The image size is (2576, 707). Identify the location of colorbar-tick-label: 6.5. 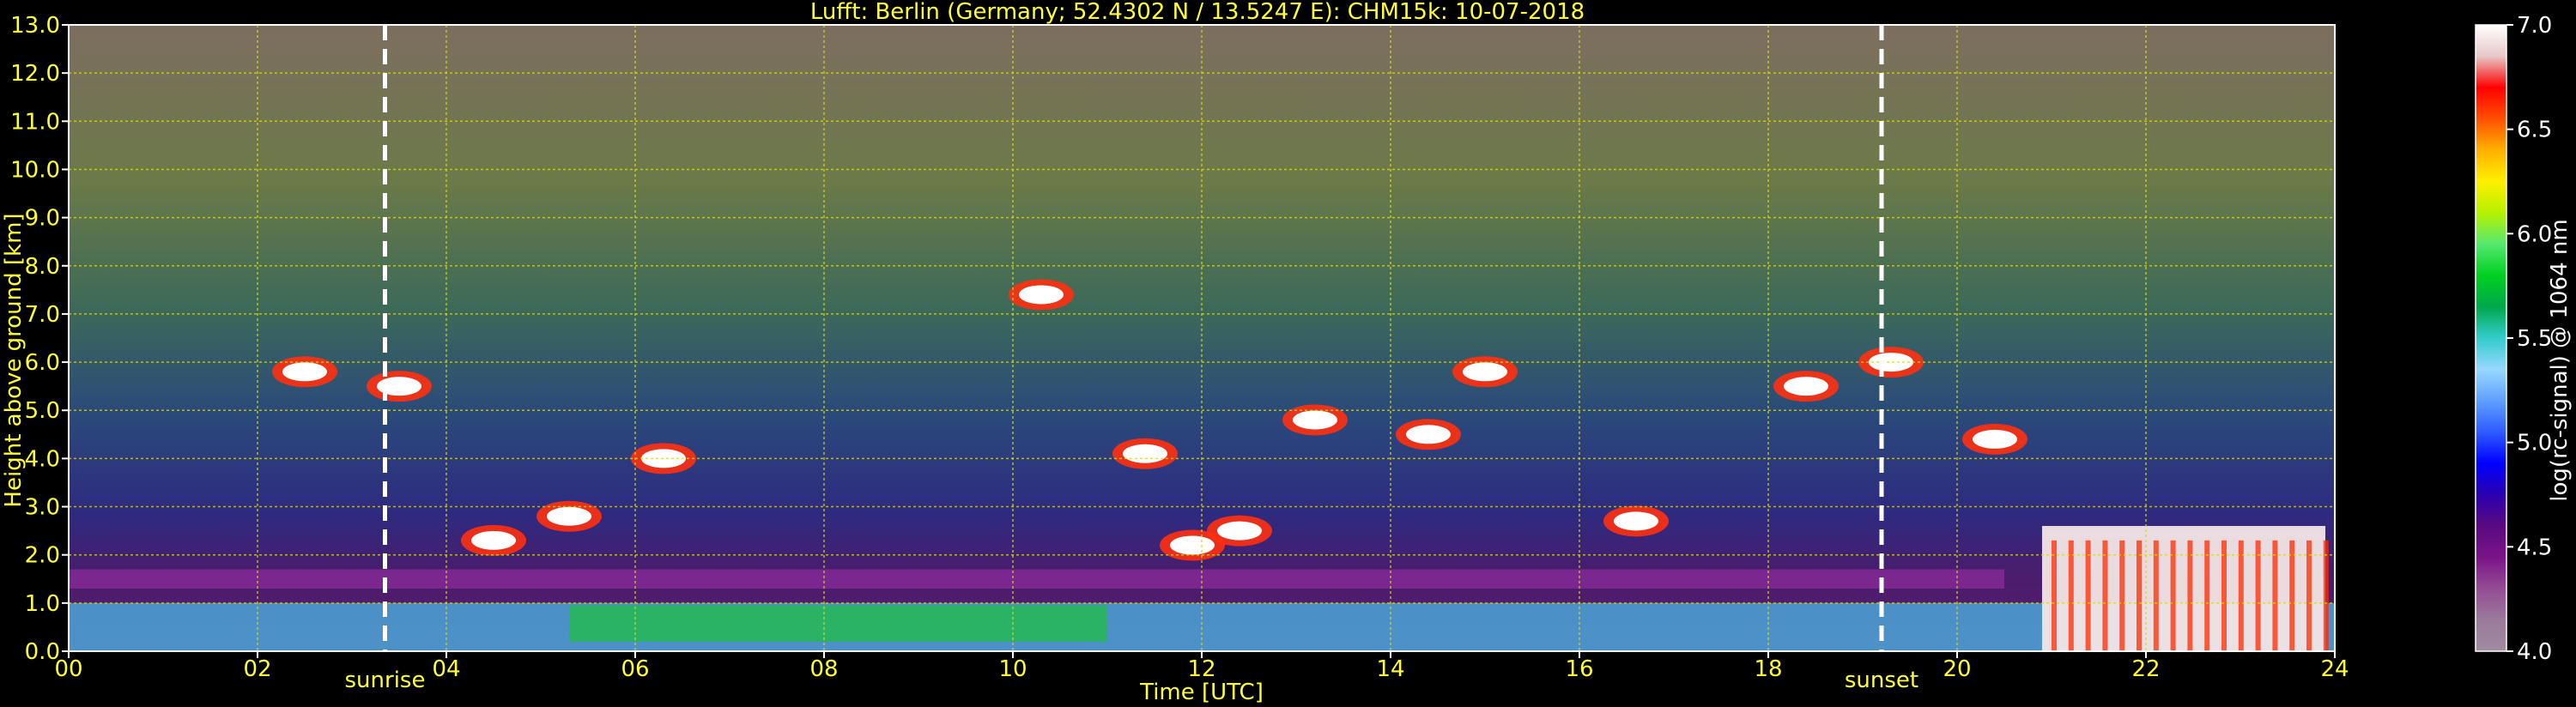
(2534, 130).